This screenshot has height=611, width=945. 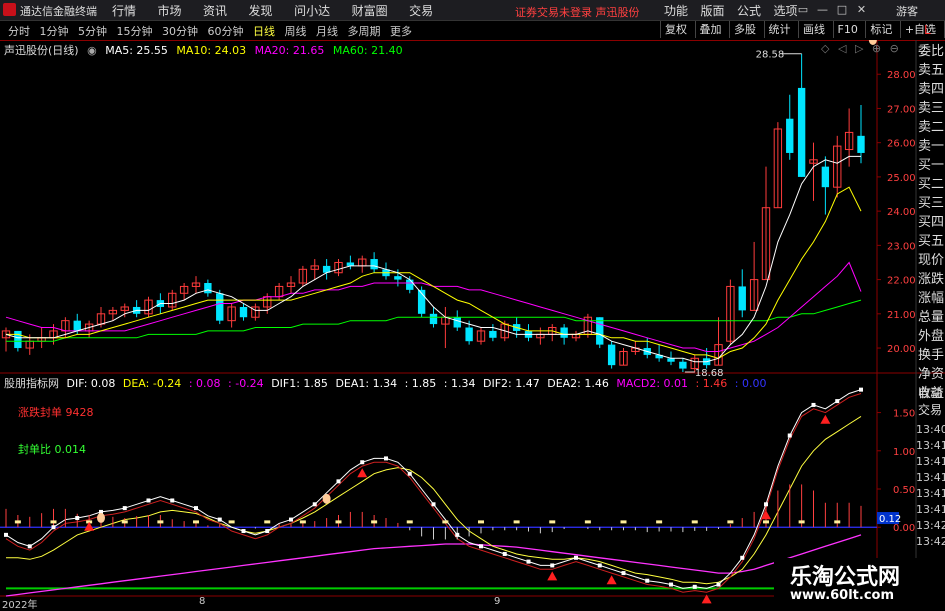 What do you see at coordinates (327, 31) in the screenshot?
I see `tab-monthly: 月线` at bounding box center [327, 31].